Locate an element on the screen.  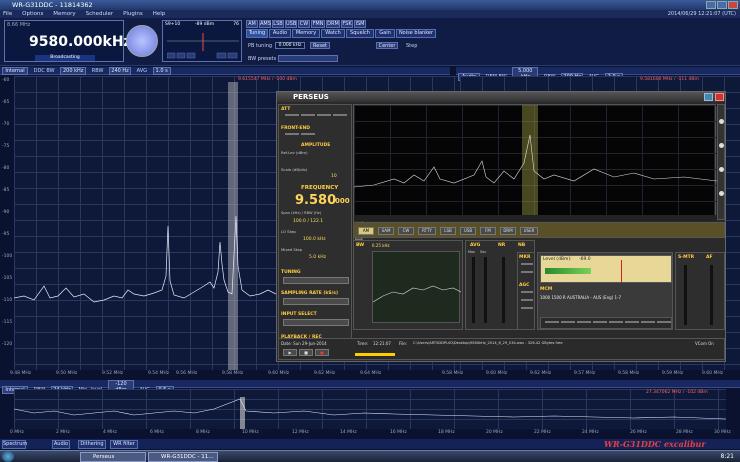
center-button: Center is located at coordinates (387, 45).